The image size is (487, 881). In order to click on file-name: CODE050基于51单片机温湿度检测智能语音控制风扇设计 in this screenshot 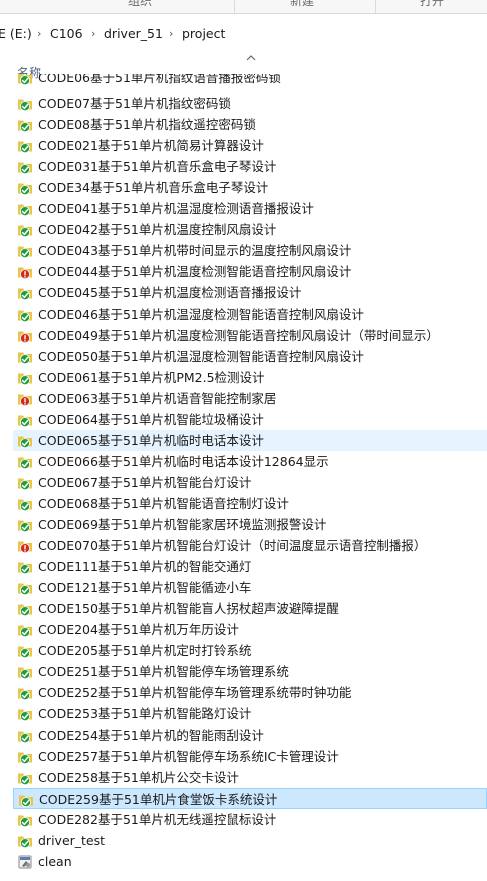, I will do `click(201, 356)`.